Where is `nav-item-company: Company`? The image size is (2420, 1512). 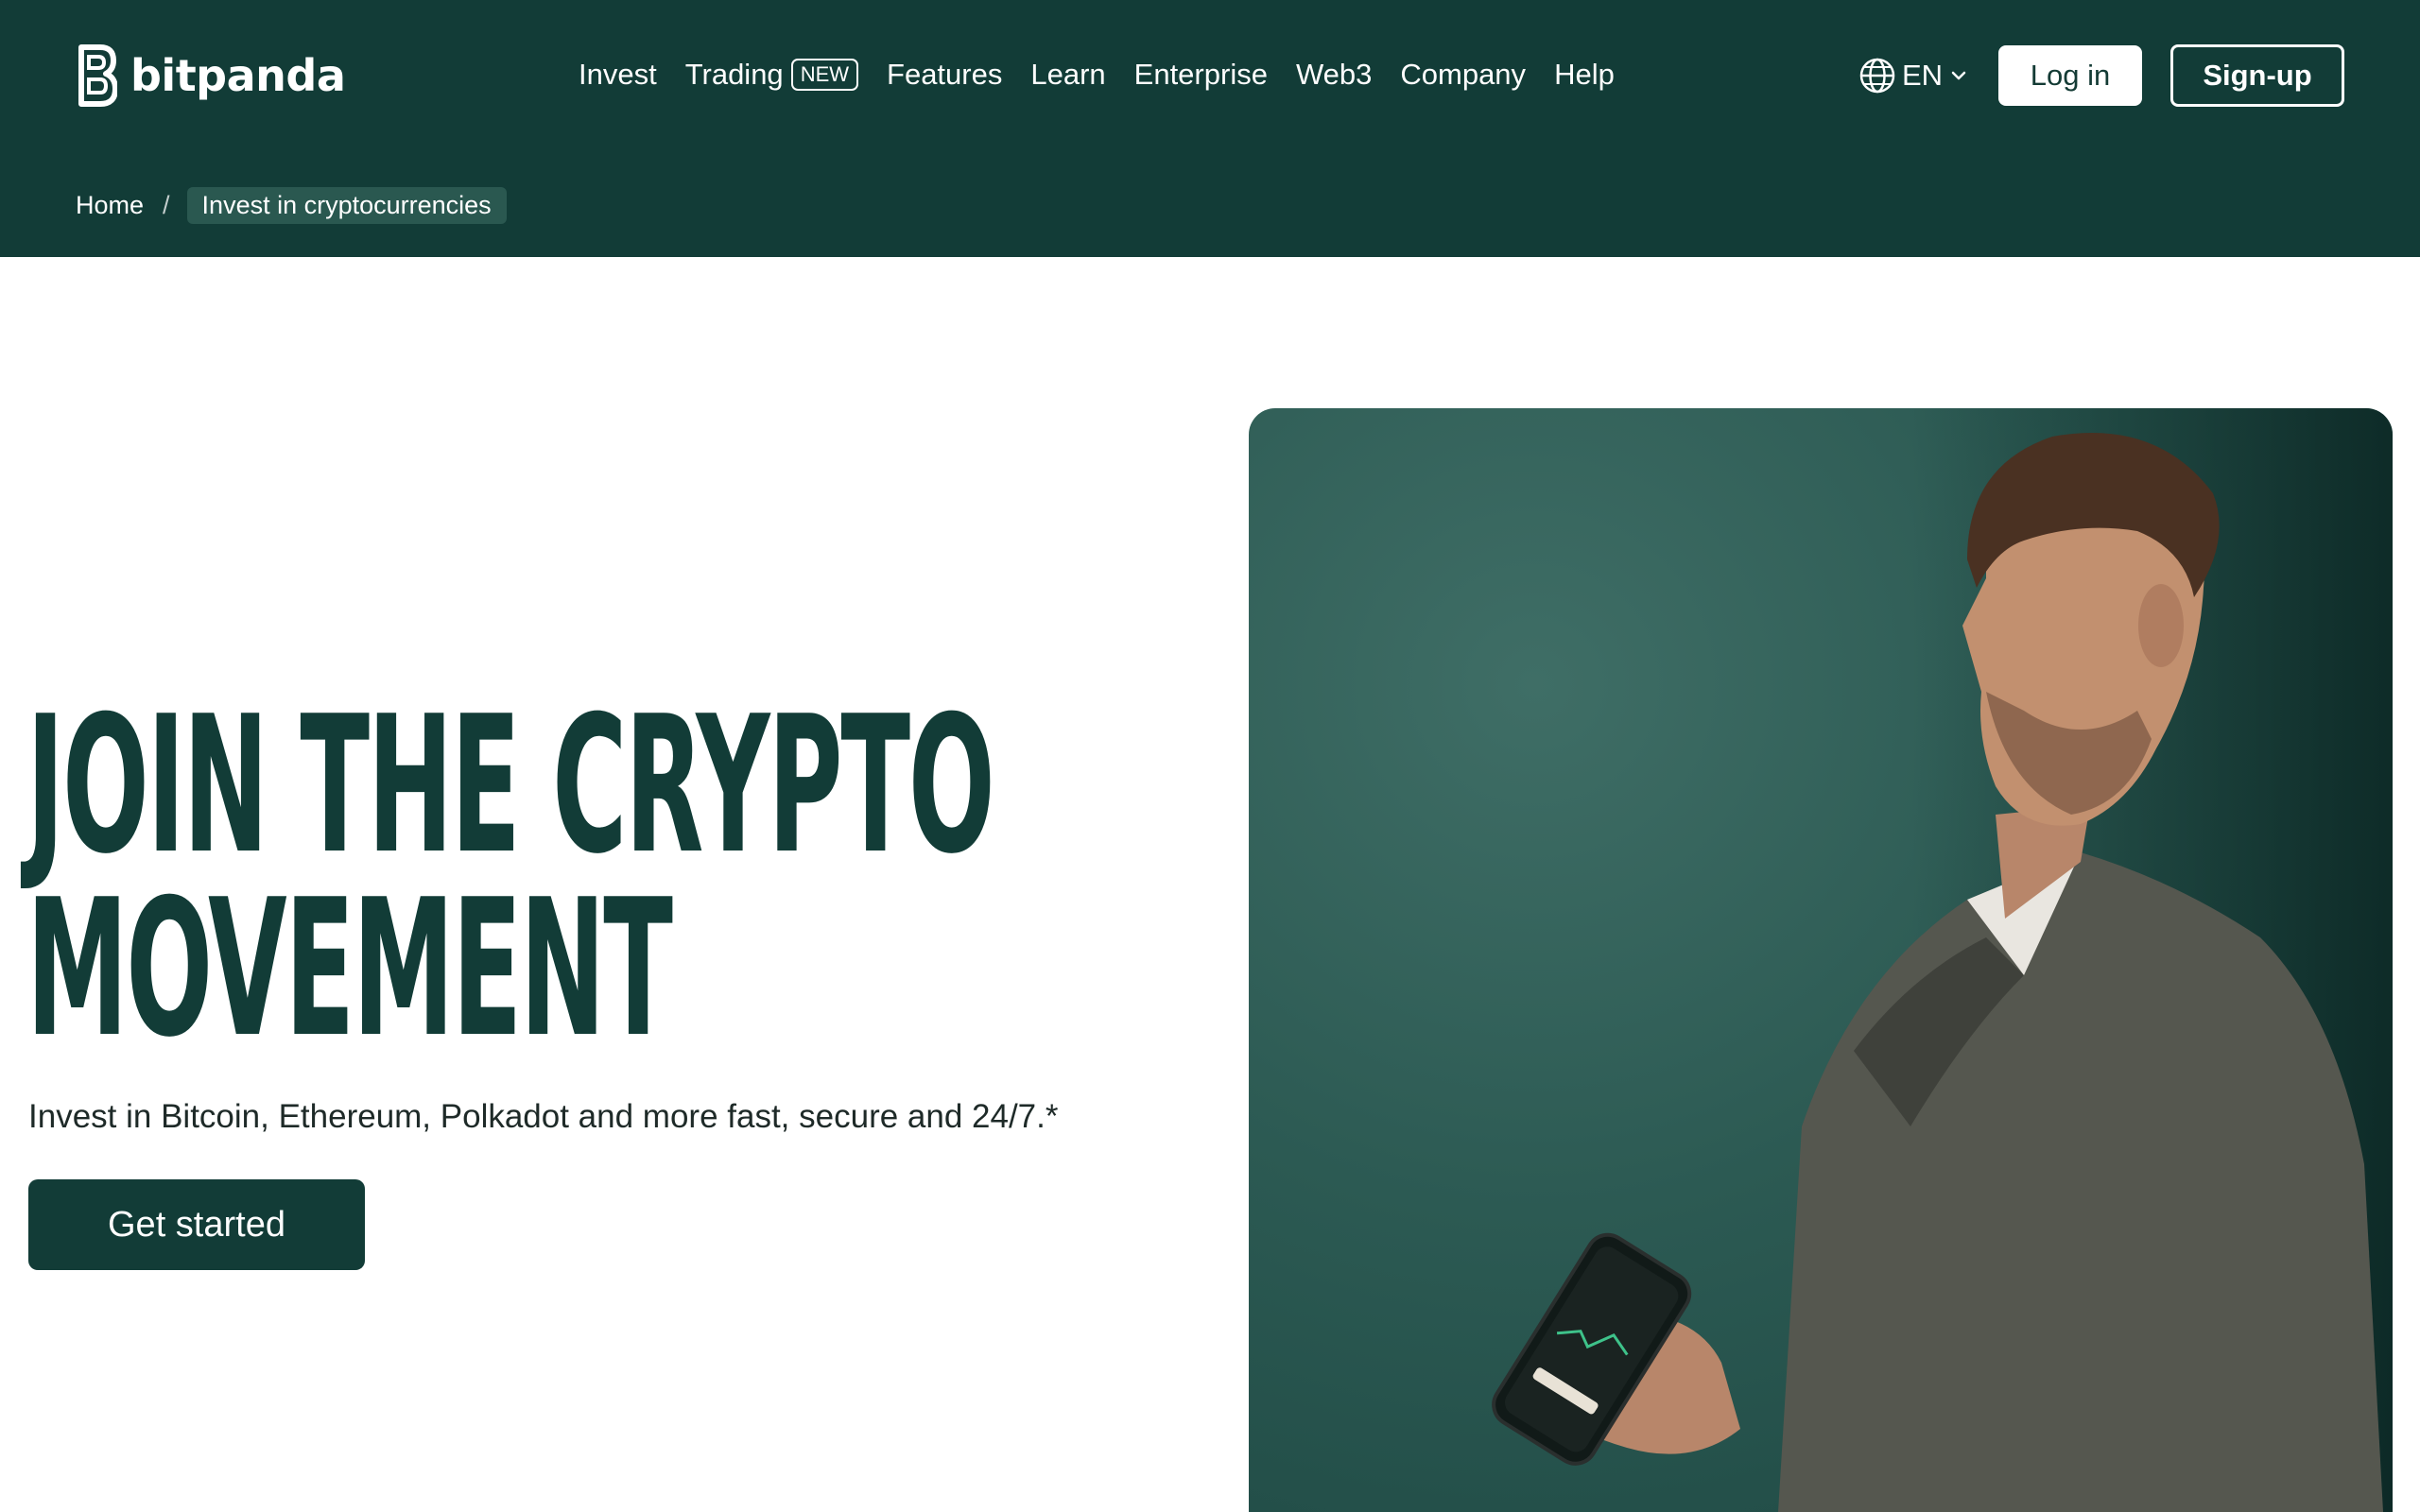
nav-item-company: Company is located at coordinates (1463, 75).